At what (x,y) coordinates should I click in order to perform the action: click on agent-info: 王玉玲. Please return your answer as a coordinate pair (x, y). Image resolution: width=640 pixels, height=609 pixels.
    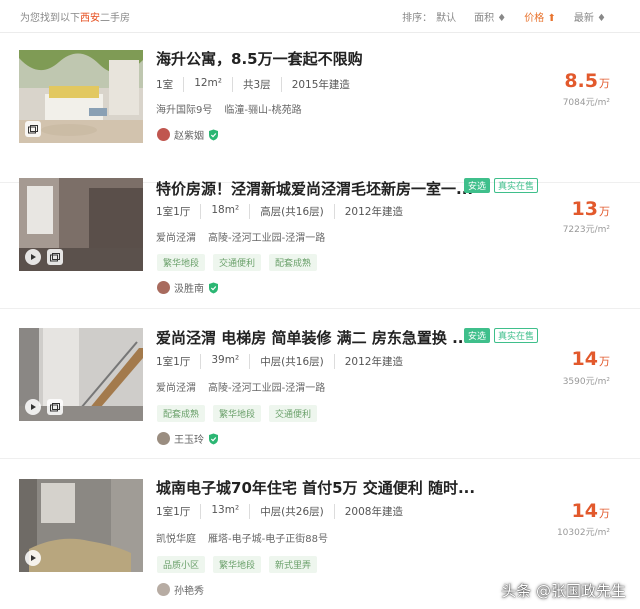
    Looking at the image, I should click on (188, 438).